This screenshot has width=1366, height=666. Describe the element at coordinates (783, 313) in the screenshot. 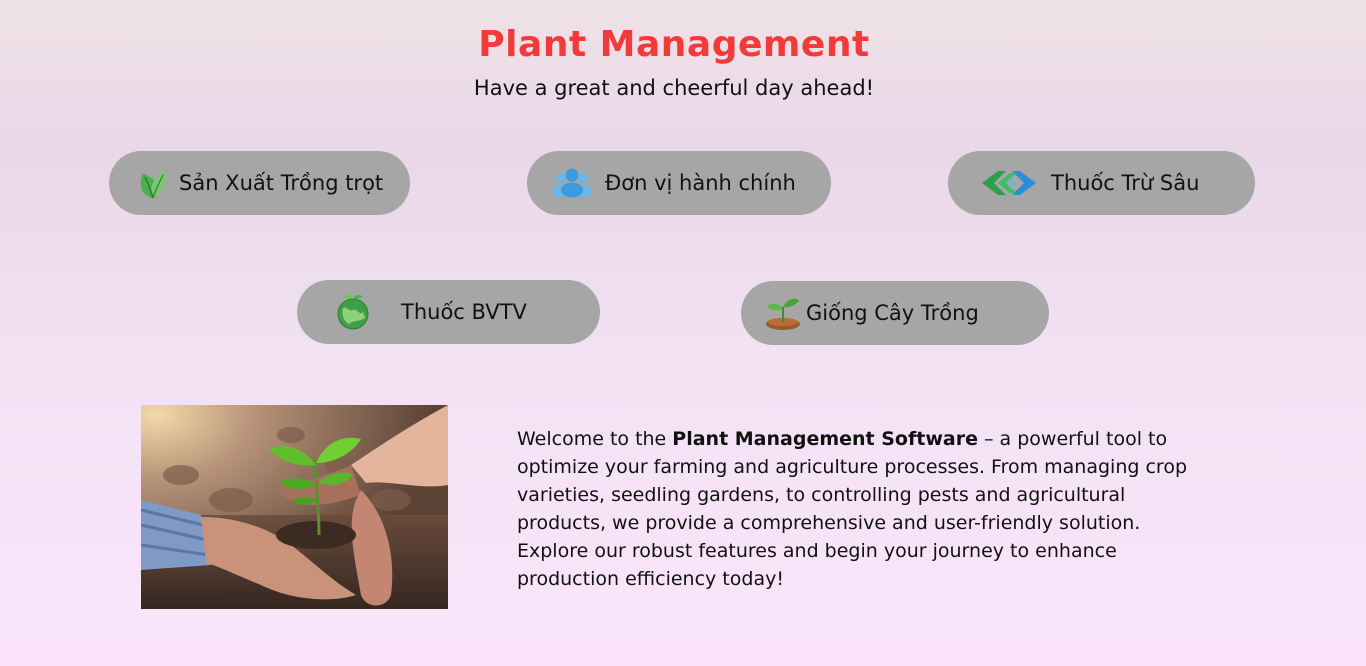

I see `sprout-icon` at that location.